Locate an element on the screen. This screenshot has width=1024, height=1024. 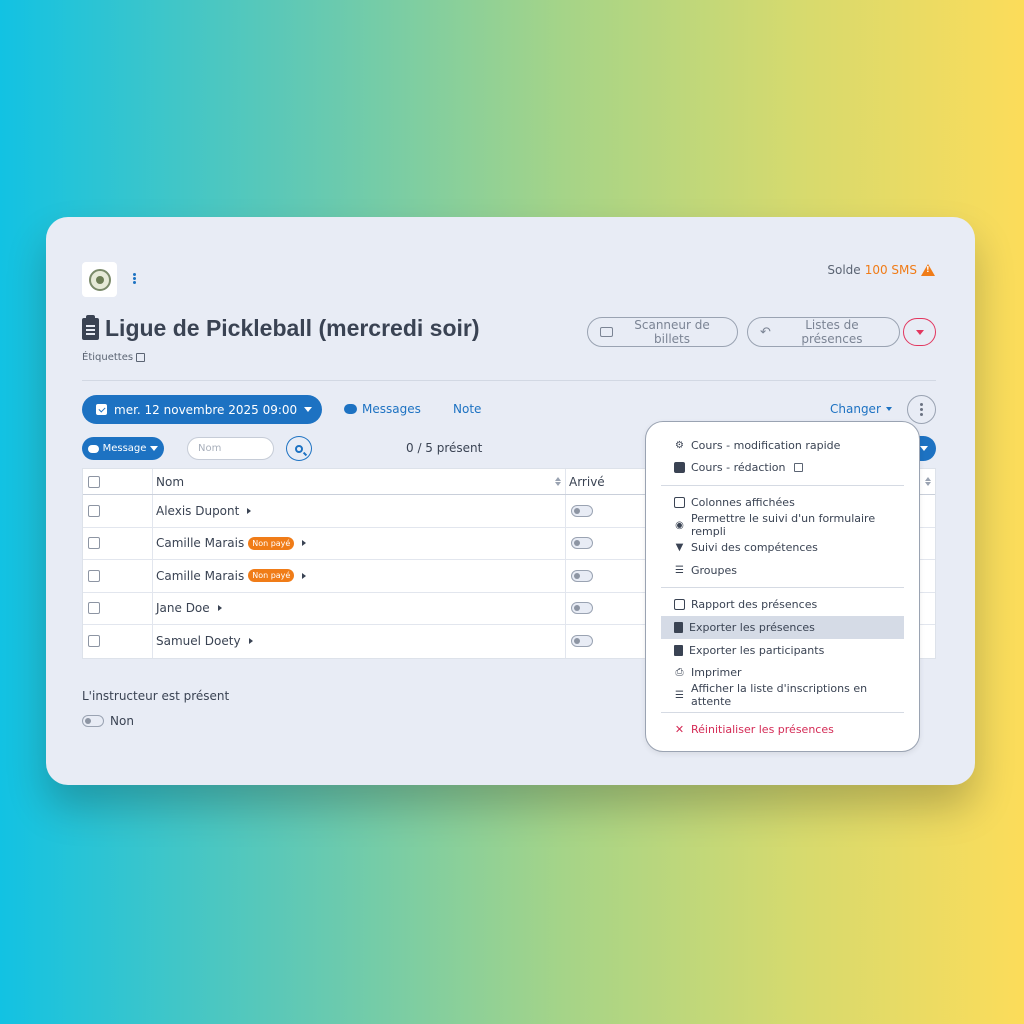
message-label: Message is located at coordinates (124, 448).